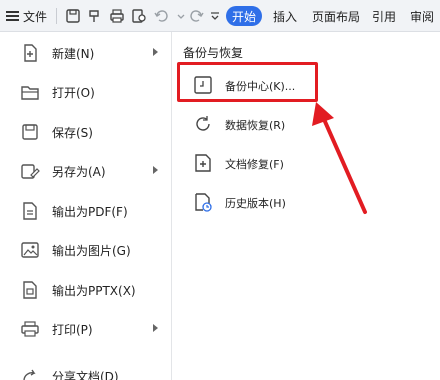 The width and height of the screenshot is (440, 380). I want to click on item-label: 数据恢复(R), so click(255, 125).